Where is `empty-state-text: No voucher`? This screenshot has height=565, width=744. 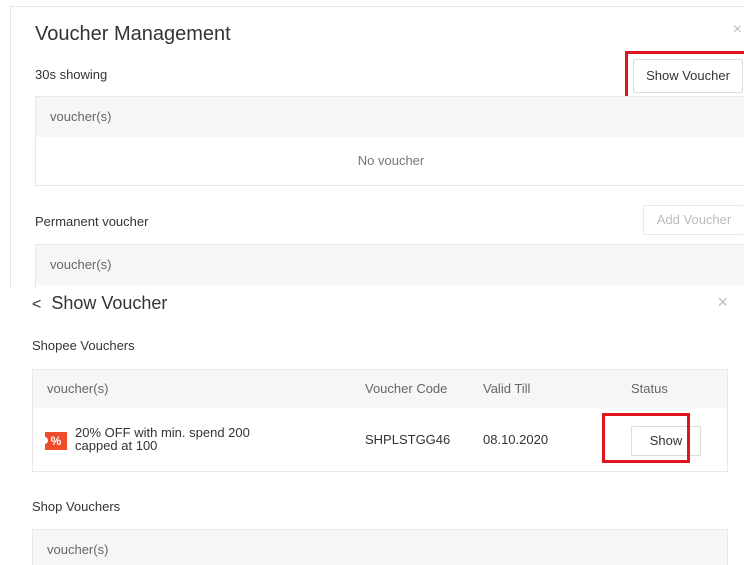 empty-state-text: No voucher is located at coordinates (391, 160).